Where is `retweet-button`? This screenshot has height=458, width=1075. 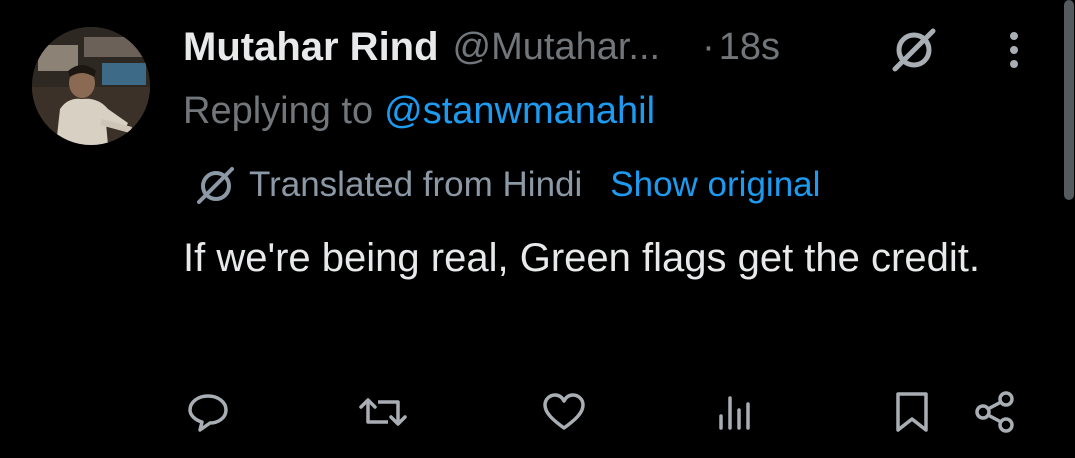
retweet-button is located at coordinates (383, 412).